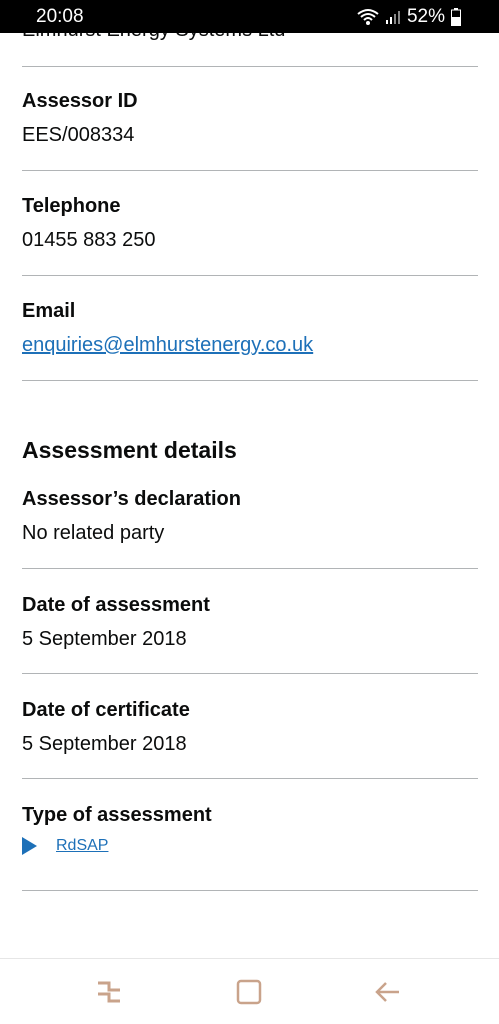 This screenshot has height=1024, width=499. What do you see at coordinates (78, 135) in the screenshot?
I see `assessor-id-value: EES/008334` at bounding box center [78, 135].